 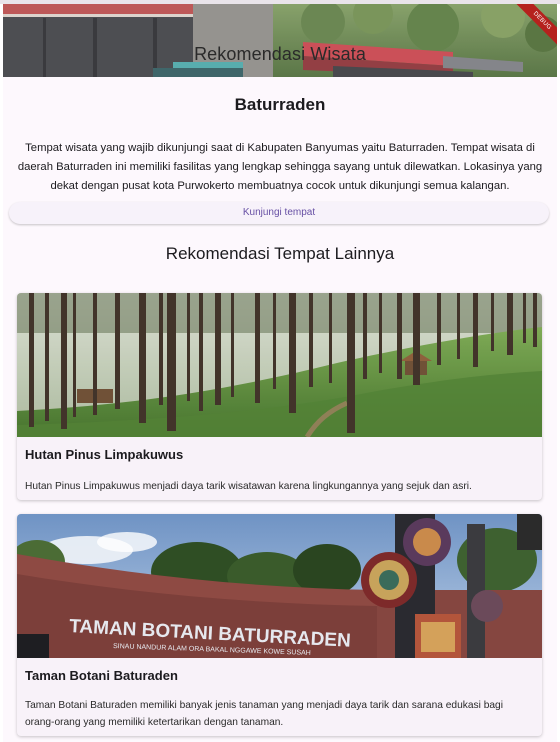 What do you see at coordinates (279, 213) in the screenshot?
I see `visit-place-button: Kunjungi tempat` at bounding box center [279, 213].